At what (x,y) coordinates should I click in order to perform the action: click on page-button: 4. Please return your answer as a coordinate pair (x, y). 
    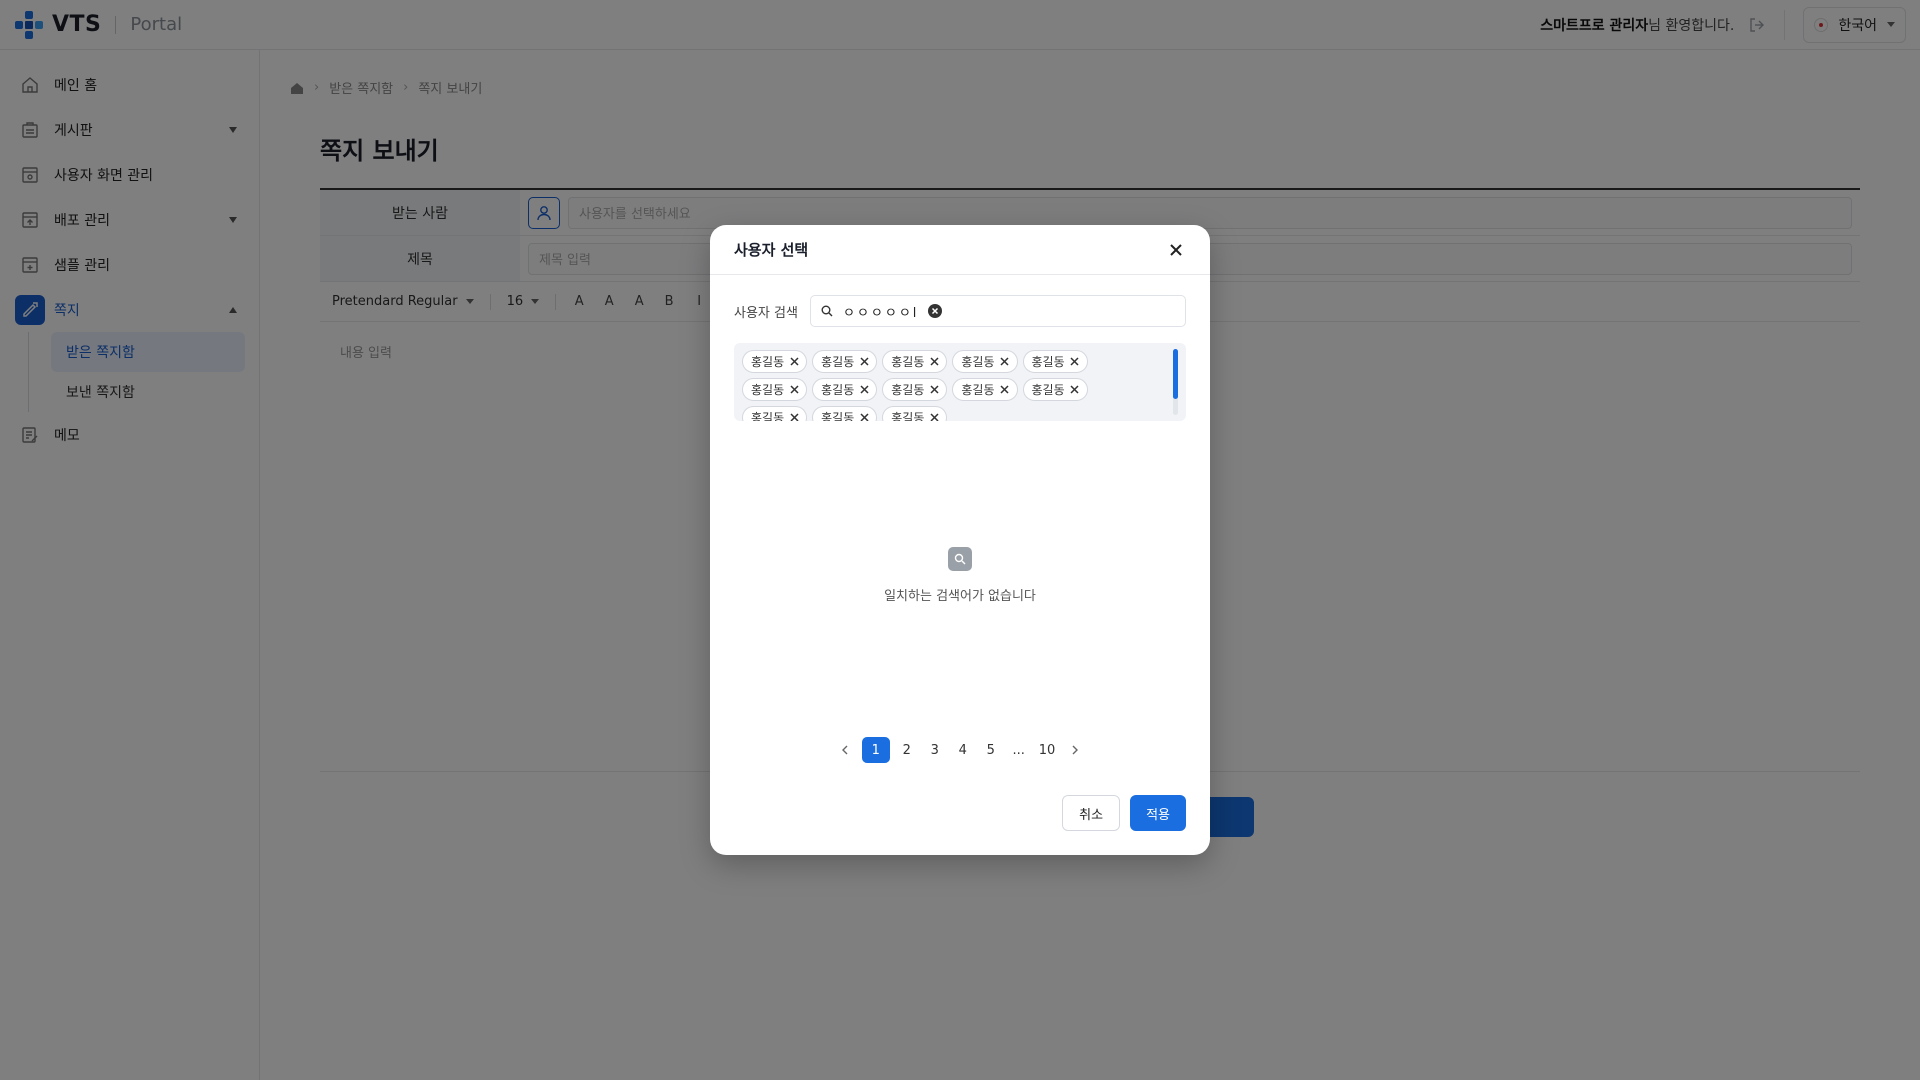
    Looking at the image, I should click on (963, 750).